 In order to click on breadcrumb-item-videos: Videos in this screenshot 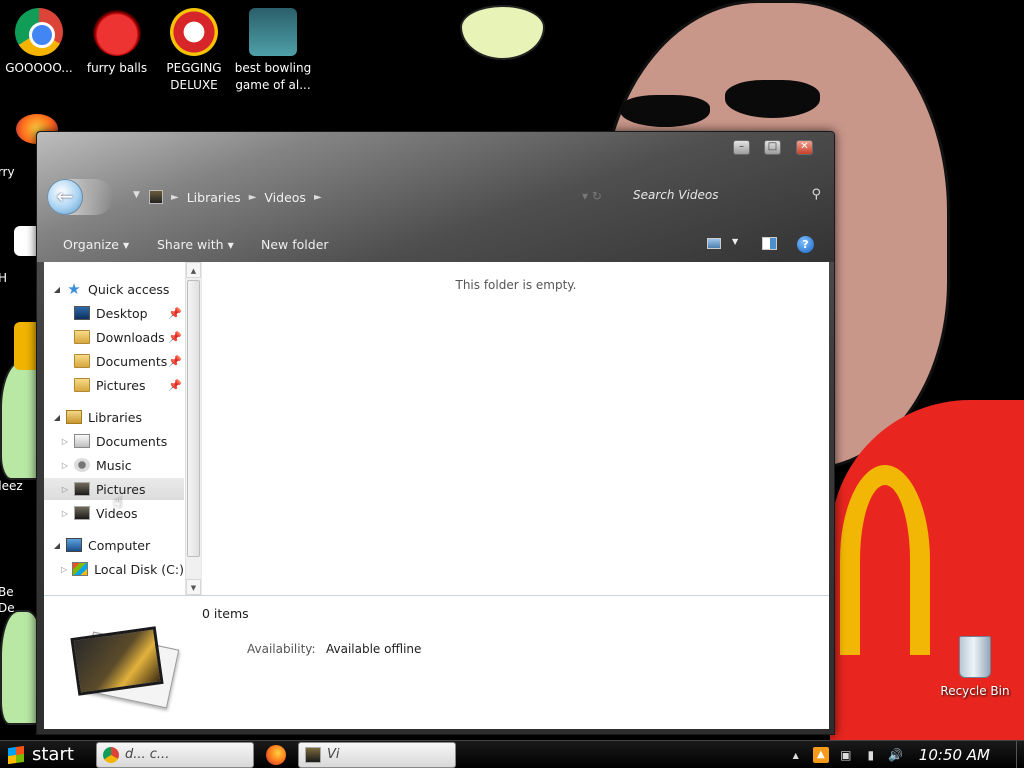, I will do `click(285, 197)`.